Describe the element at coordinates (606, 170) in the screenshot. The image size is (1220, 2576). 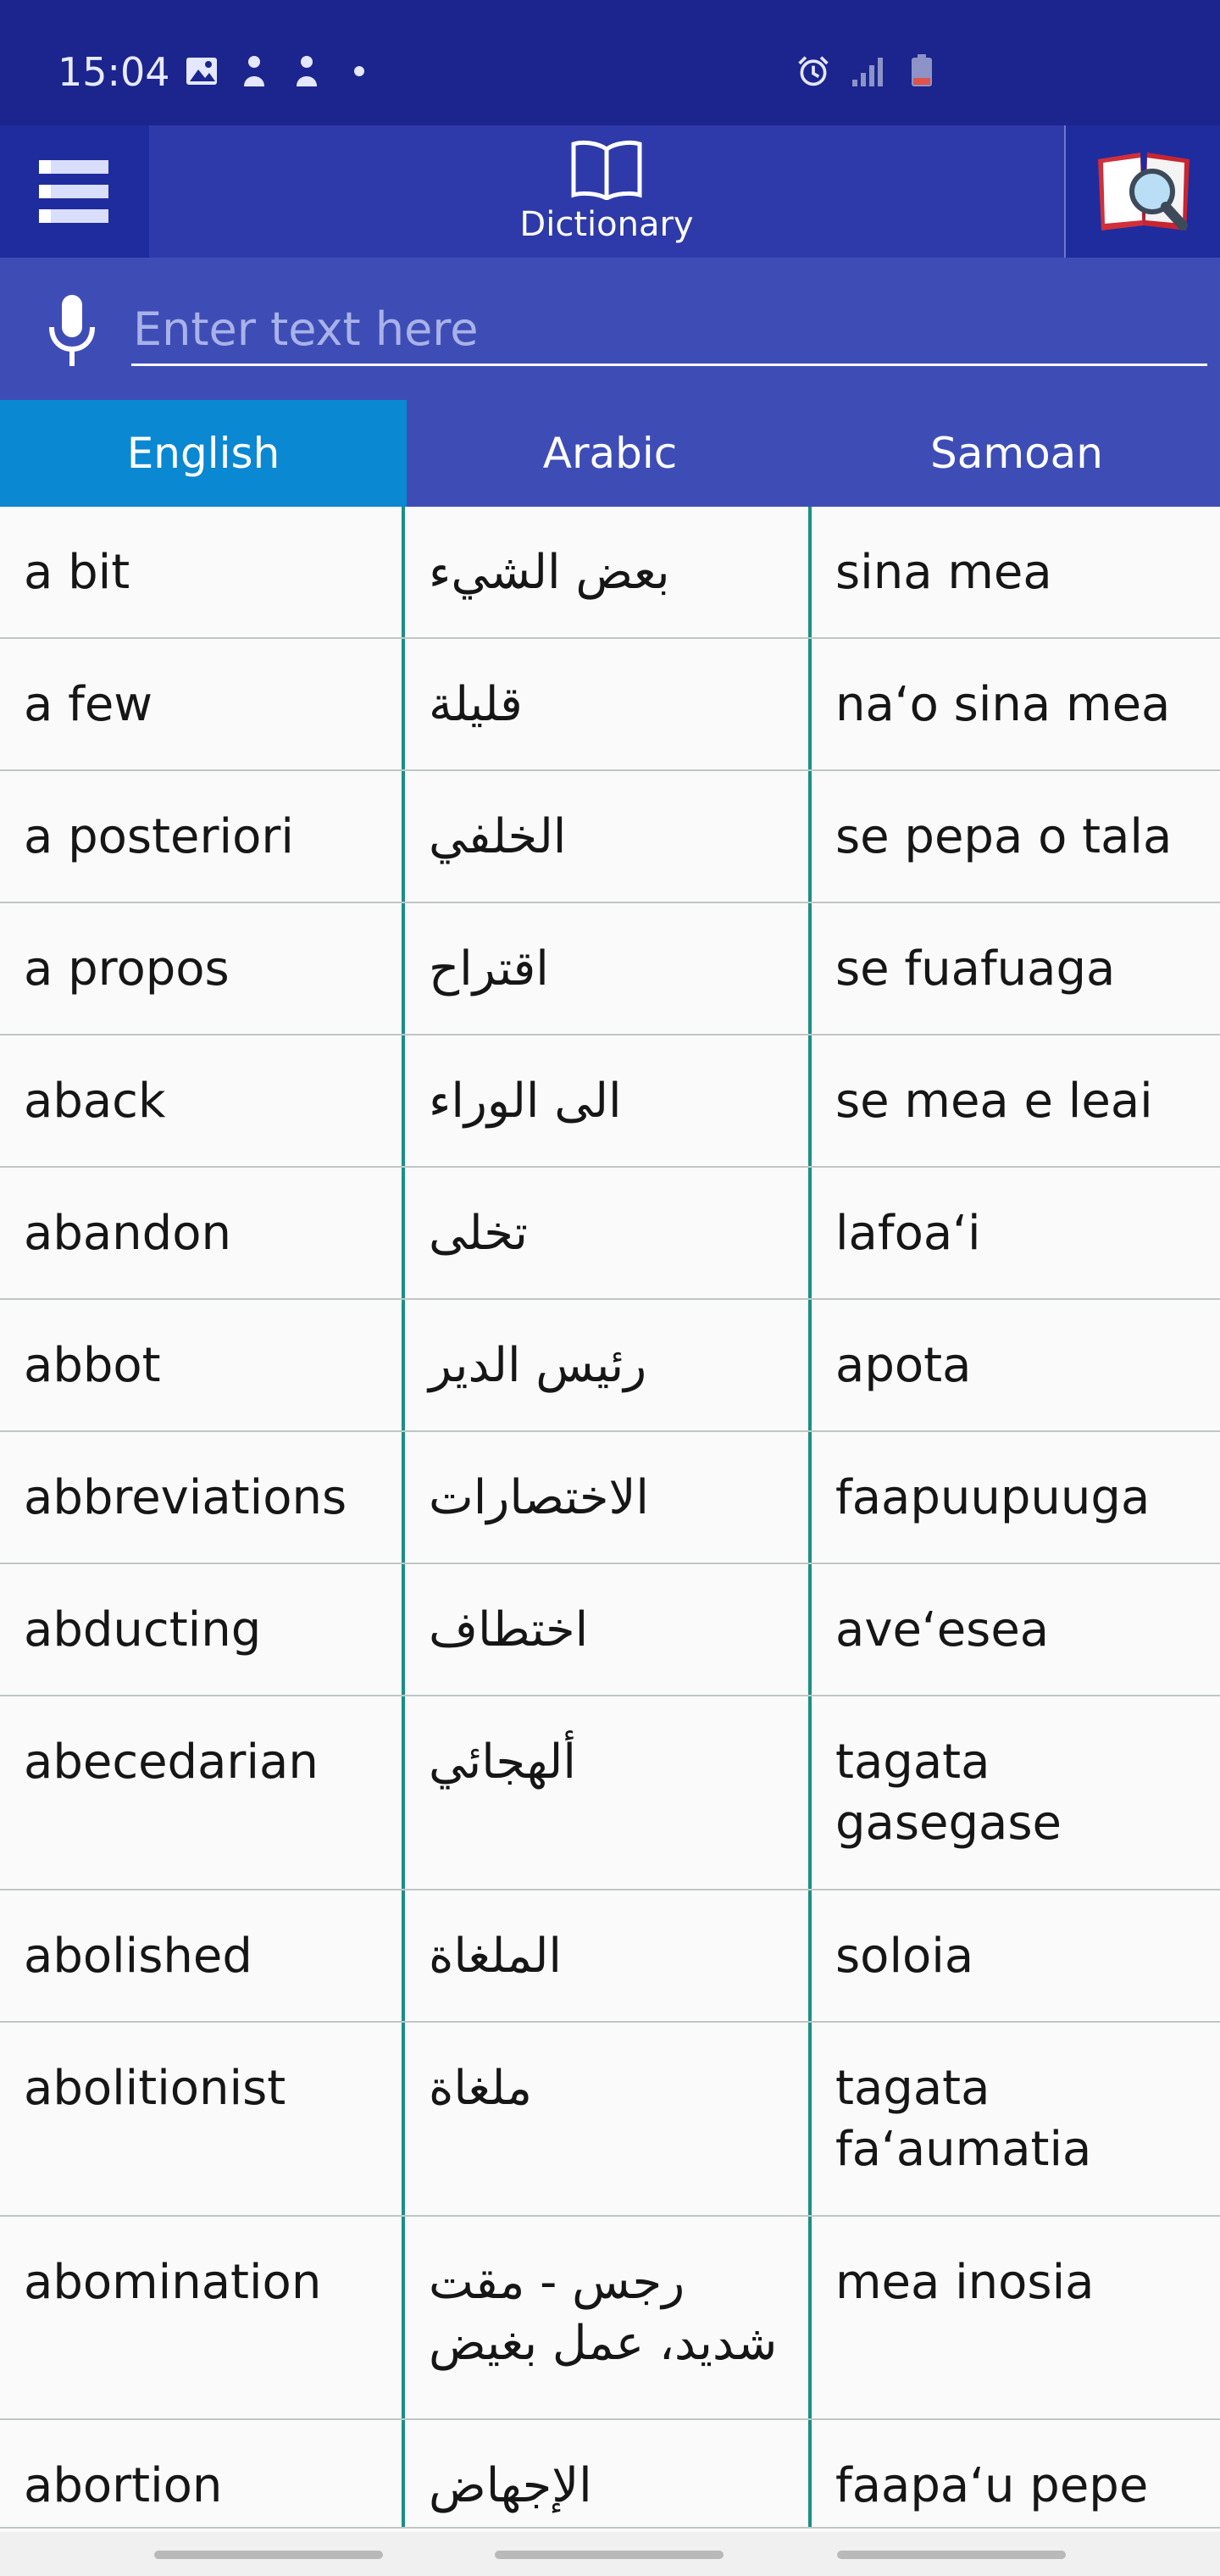
I see `book-icon` at that location.